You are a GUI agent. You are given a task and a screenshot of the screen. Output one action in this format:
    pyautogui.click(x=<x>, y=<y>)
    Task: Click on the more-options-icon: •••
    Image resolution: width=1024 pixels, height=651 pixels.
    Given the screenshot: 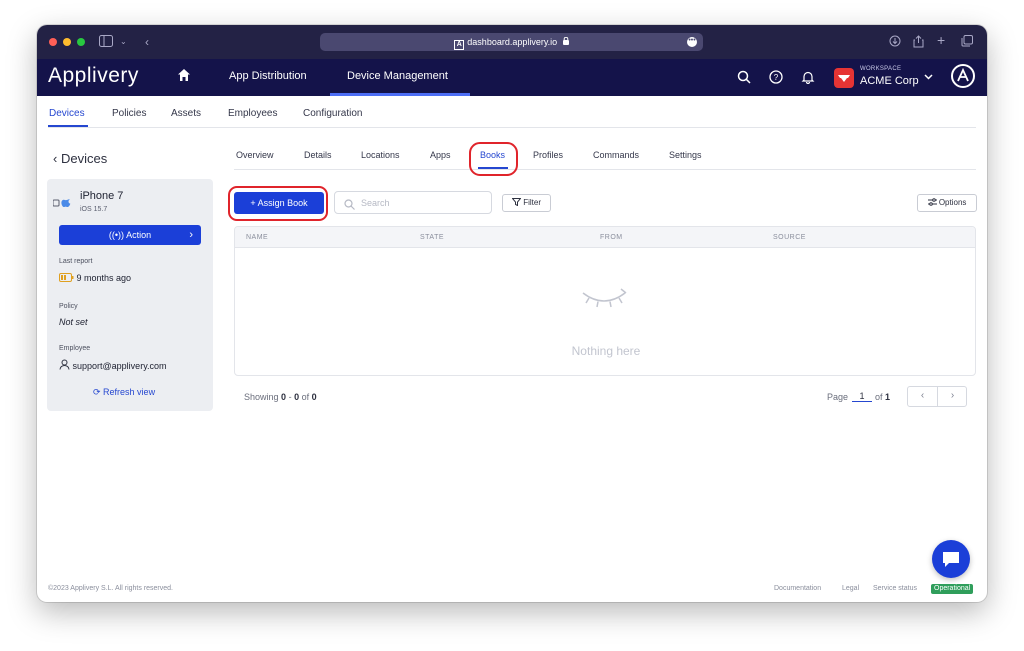 What is the action you would take?
    pyautogui.click(x=692, y=42)
    